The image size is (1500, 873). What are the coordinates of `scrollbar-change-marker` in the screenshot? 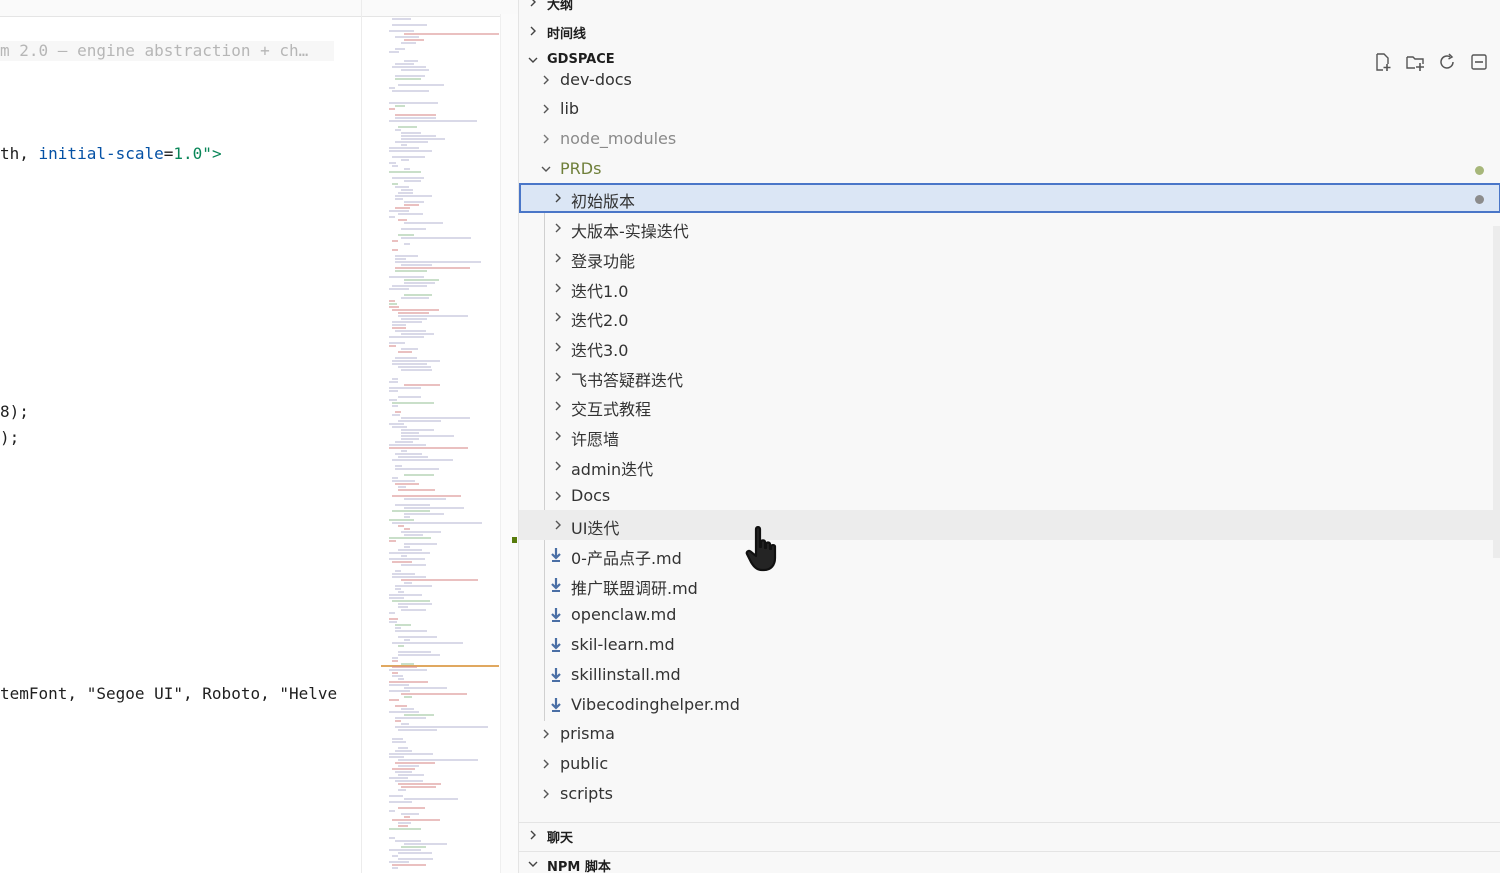 It's located at (514, 540).